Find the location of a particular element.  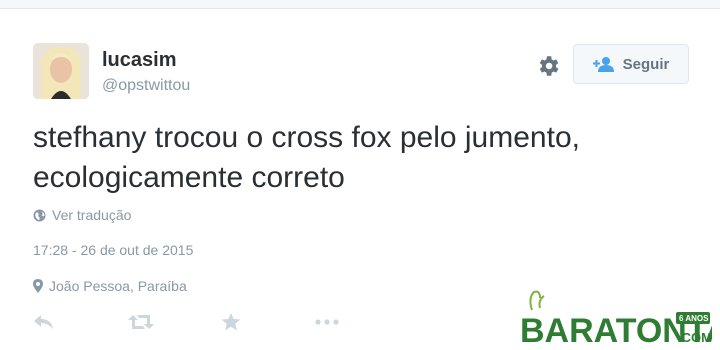

add-user-icon is located at coordinates (603, 64).